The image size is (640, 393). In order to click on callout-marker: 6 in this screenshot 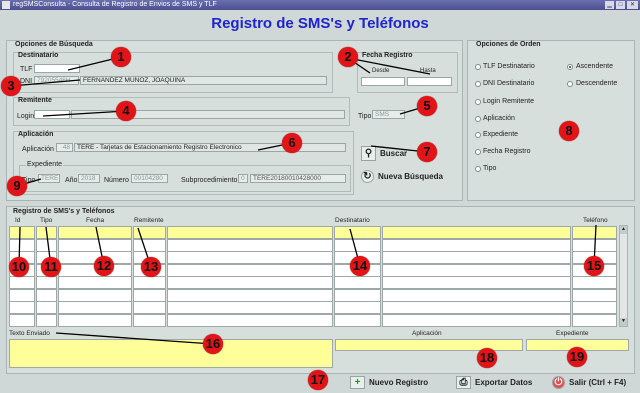, I will do `click(292, 143)`.